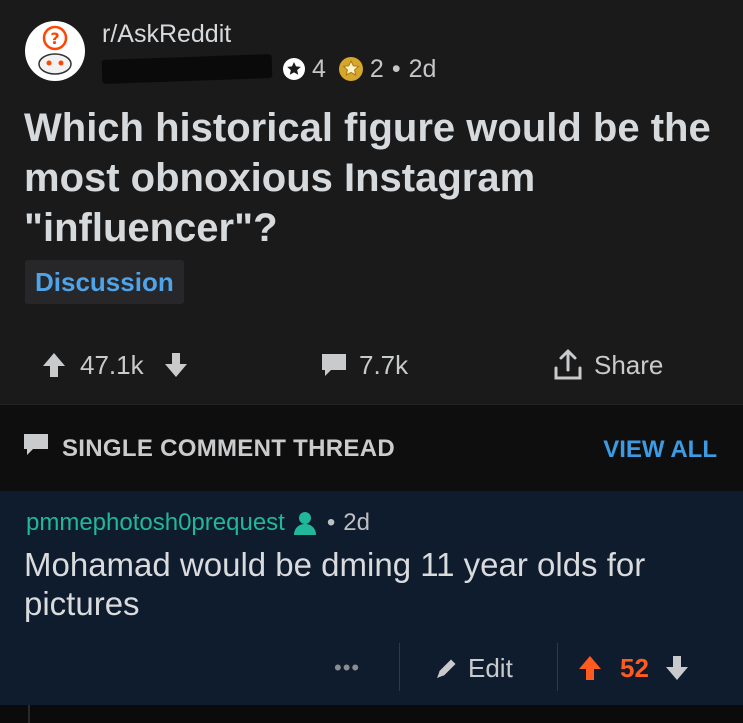 This screenshot has height=723, width=743. Describe the element at coordinates (376, 68) in the screenshot. I see `award-count: 2` at that location.